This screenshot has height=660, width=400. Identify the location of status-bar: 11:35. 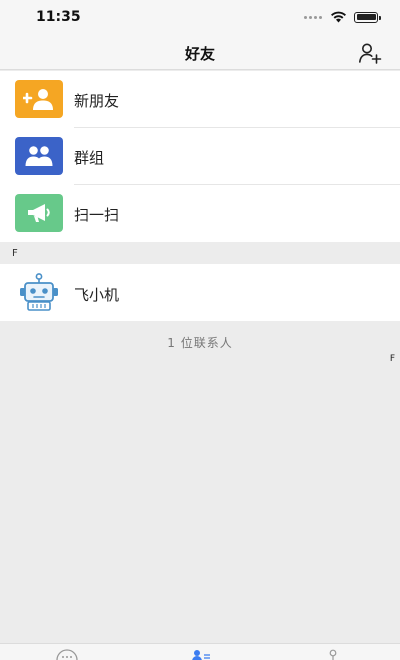
(200, 18).